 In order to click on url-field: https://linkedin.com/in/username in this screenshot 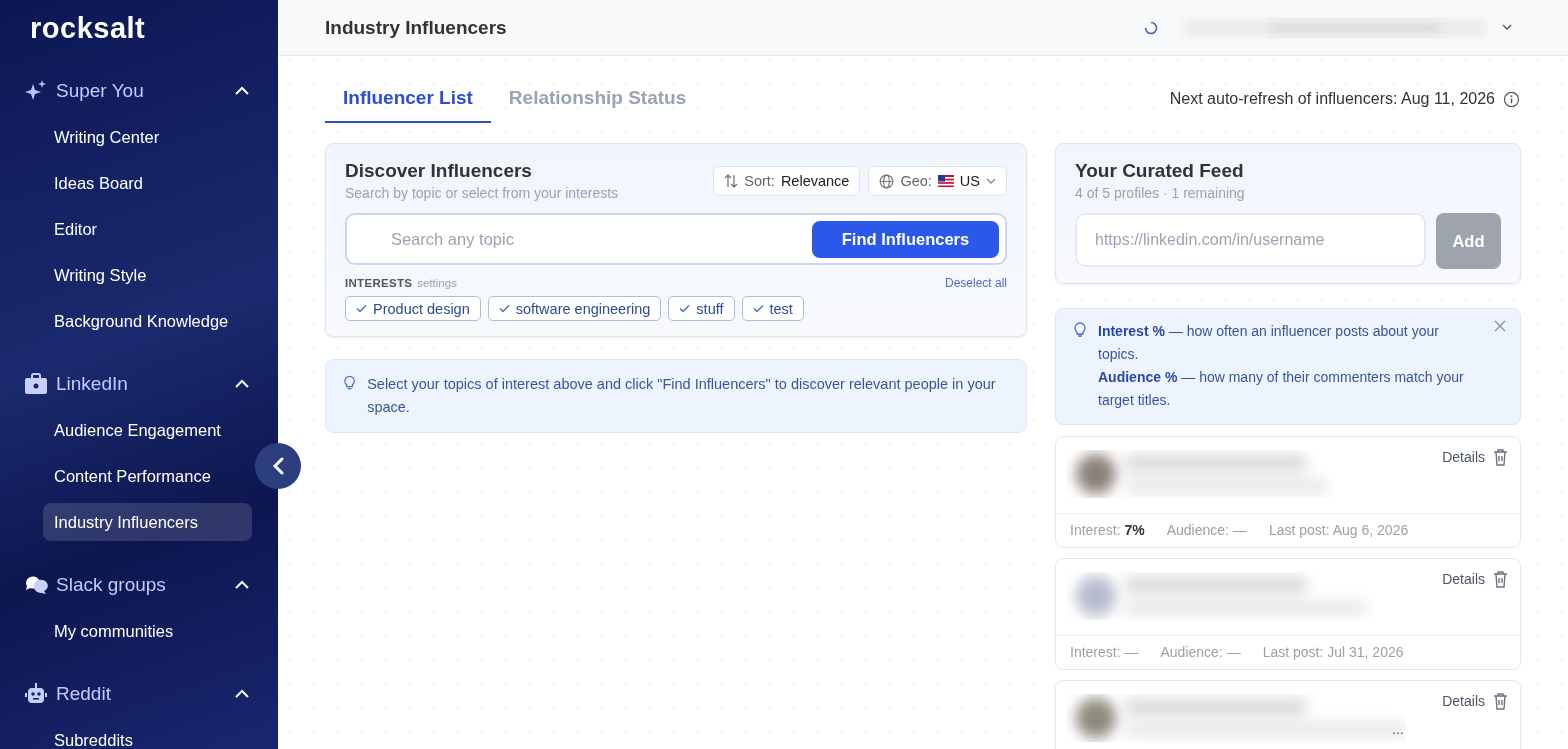, I will do `click(1250, 240)`.